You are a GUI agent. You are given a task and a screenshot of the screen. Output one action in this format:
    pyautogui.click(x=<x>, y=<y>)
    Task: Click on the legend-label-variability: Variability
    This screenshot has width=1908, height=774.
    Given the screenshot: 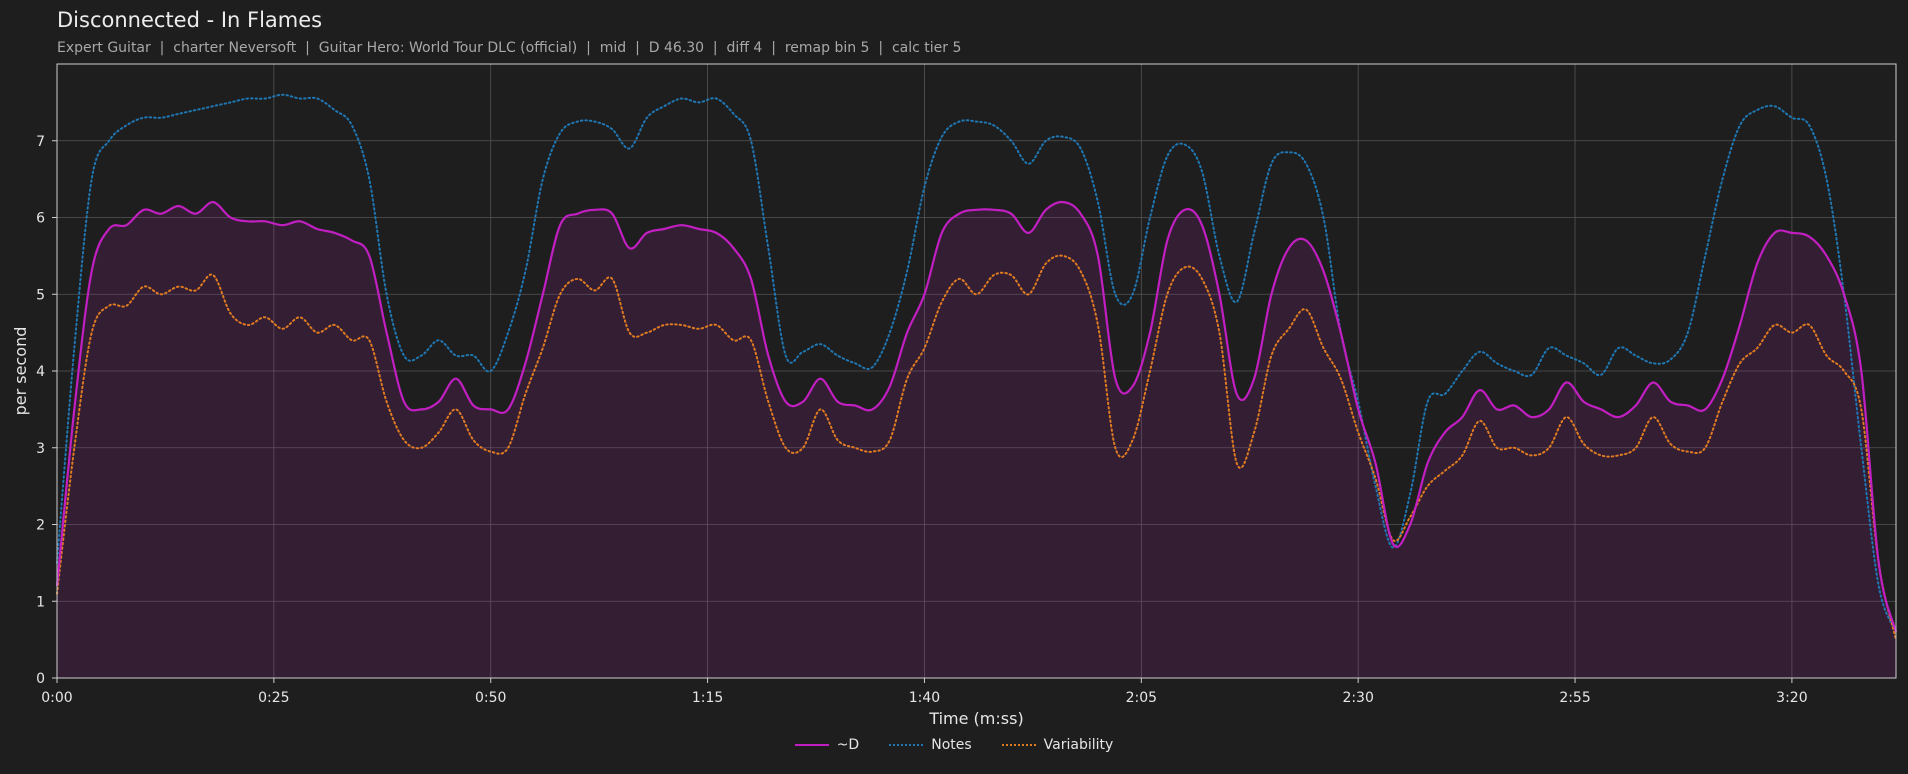 What is the action you would take?
    pyautogui.click(x=1078, y=745)
    